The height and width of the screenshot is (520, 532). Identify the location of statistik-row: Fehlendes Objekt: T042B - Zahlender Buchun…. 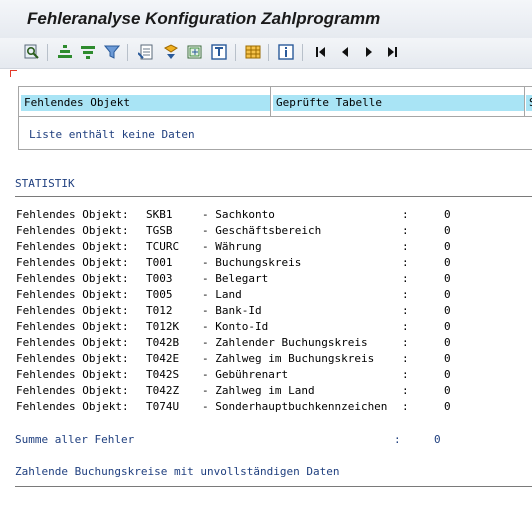
(235, 343).